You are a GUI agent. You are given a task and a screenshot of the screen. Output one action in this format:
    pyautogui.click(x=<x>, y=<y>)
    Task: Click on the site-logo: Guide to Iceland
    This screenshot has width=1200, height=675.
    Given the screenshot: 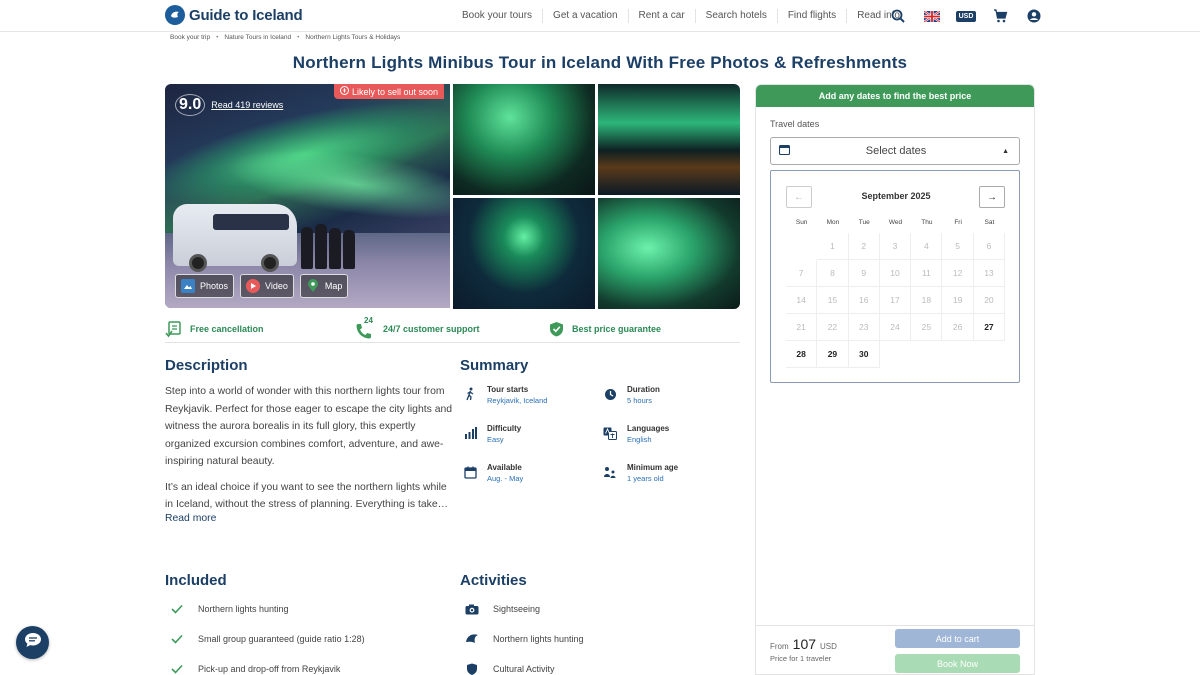 What is the action you would take?
    pyautogui.click(x=234, y=15)
    